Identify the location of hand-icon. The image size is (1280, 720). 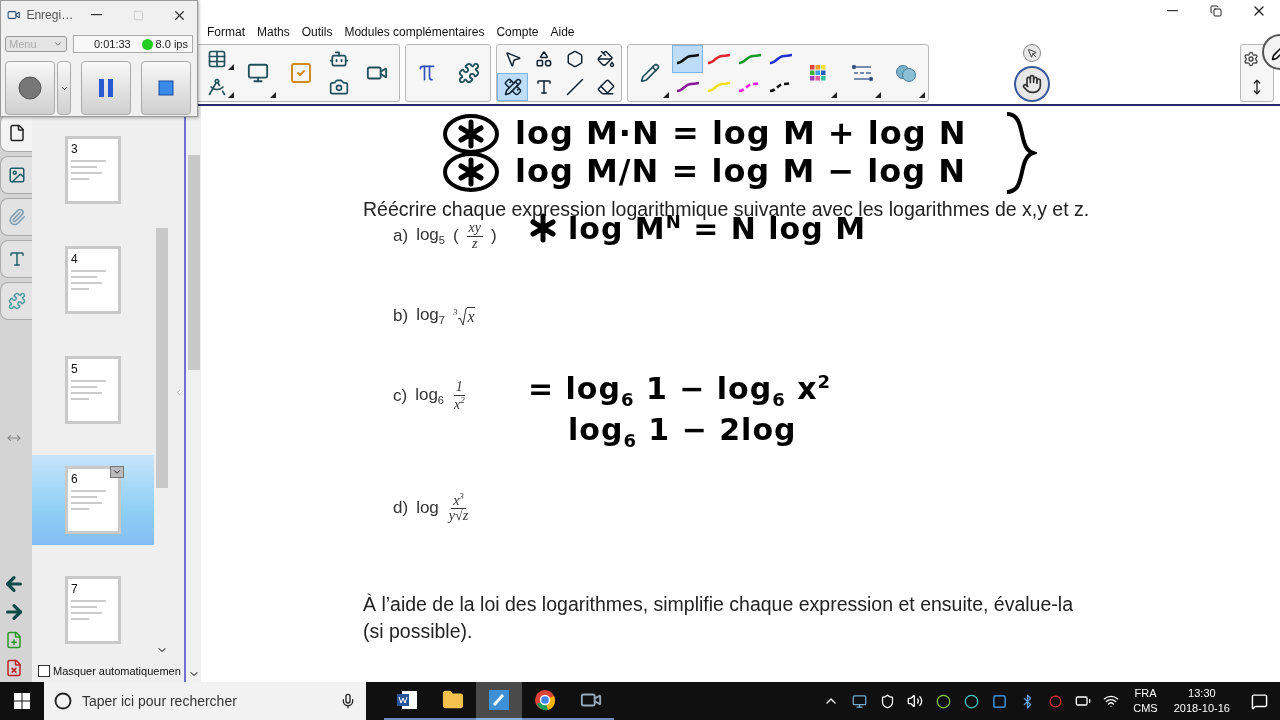
(1032, 84).